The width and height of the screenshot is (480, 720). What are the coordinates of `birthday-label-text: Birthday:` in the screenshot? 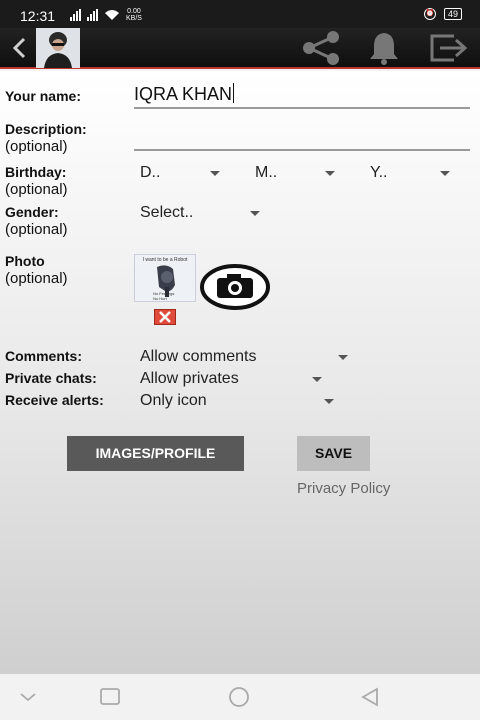 It's located at (36, 172).